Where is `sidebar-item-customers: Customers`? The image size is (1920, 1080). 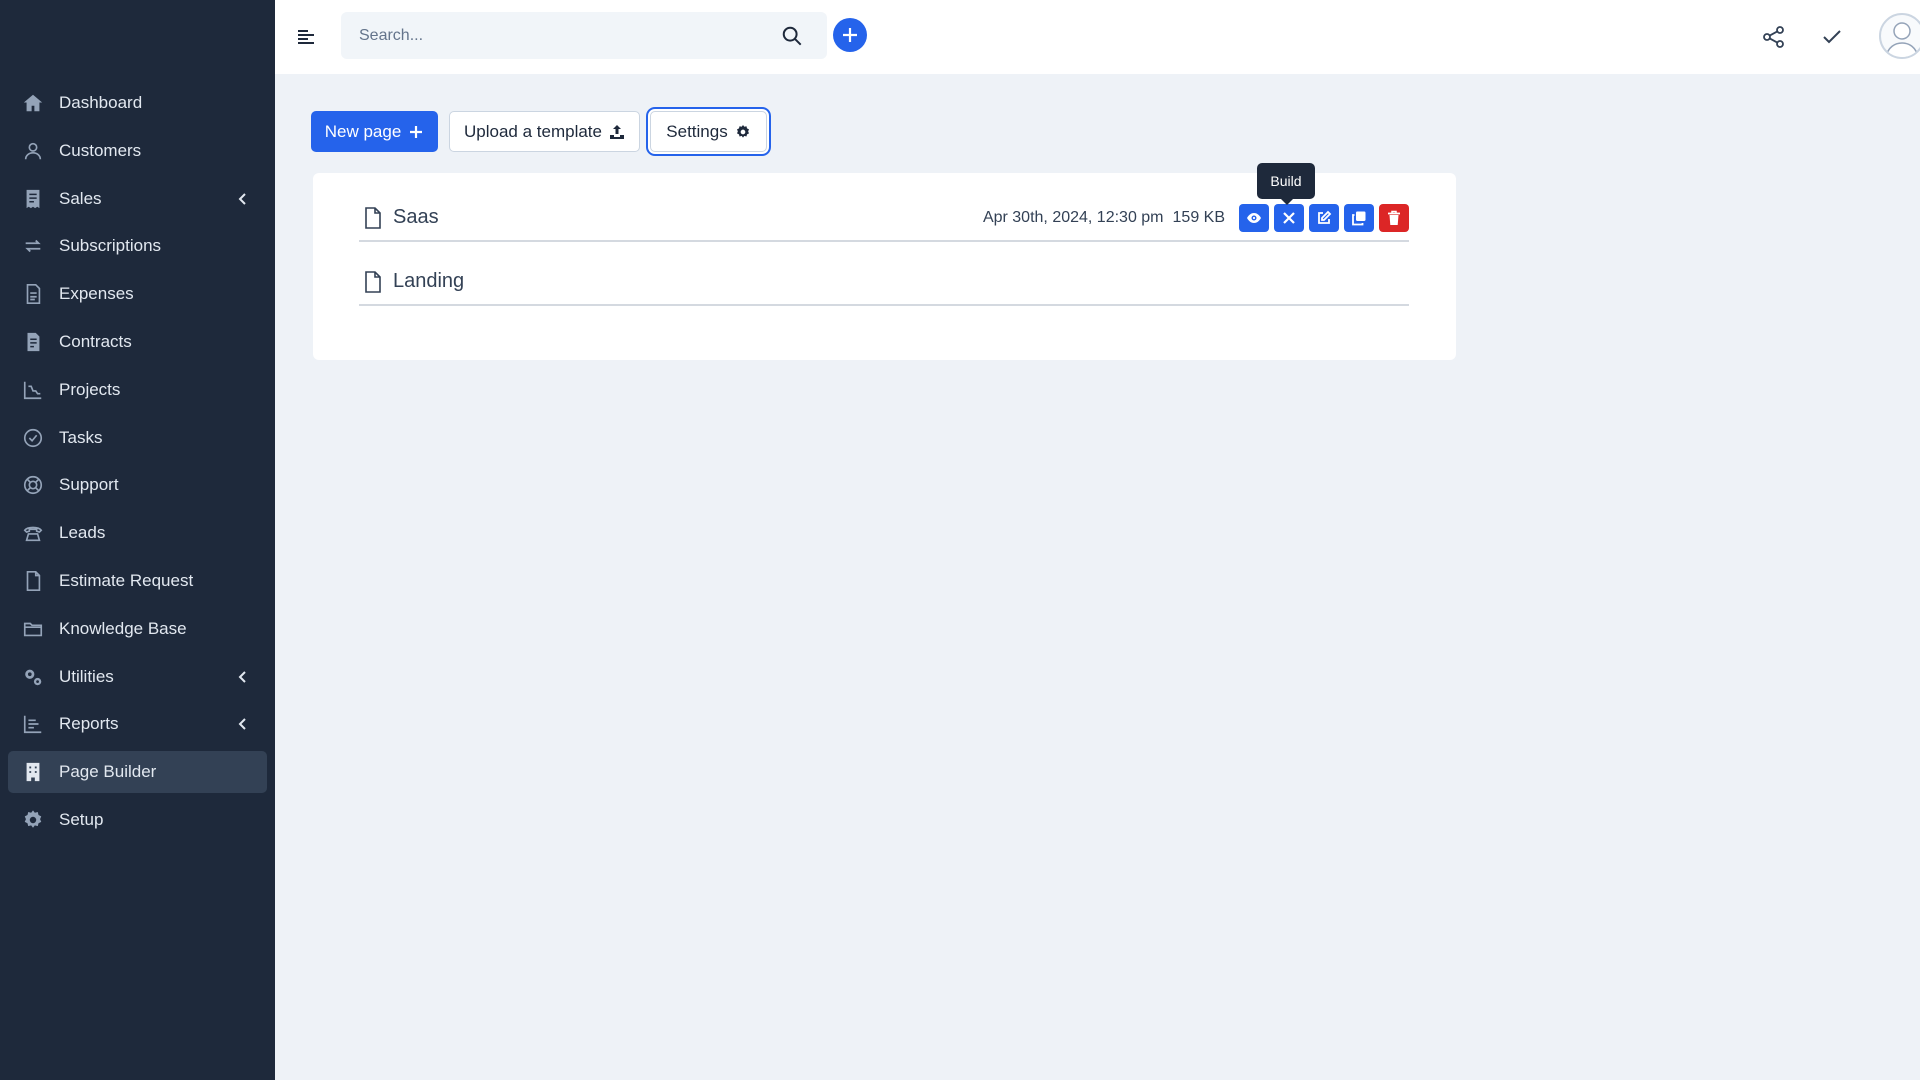
sidebar-item-customers: Customers is located at coordinates (137, 151).